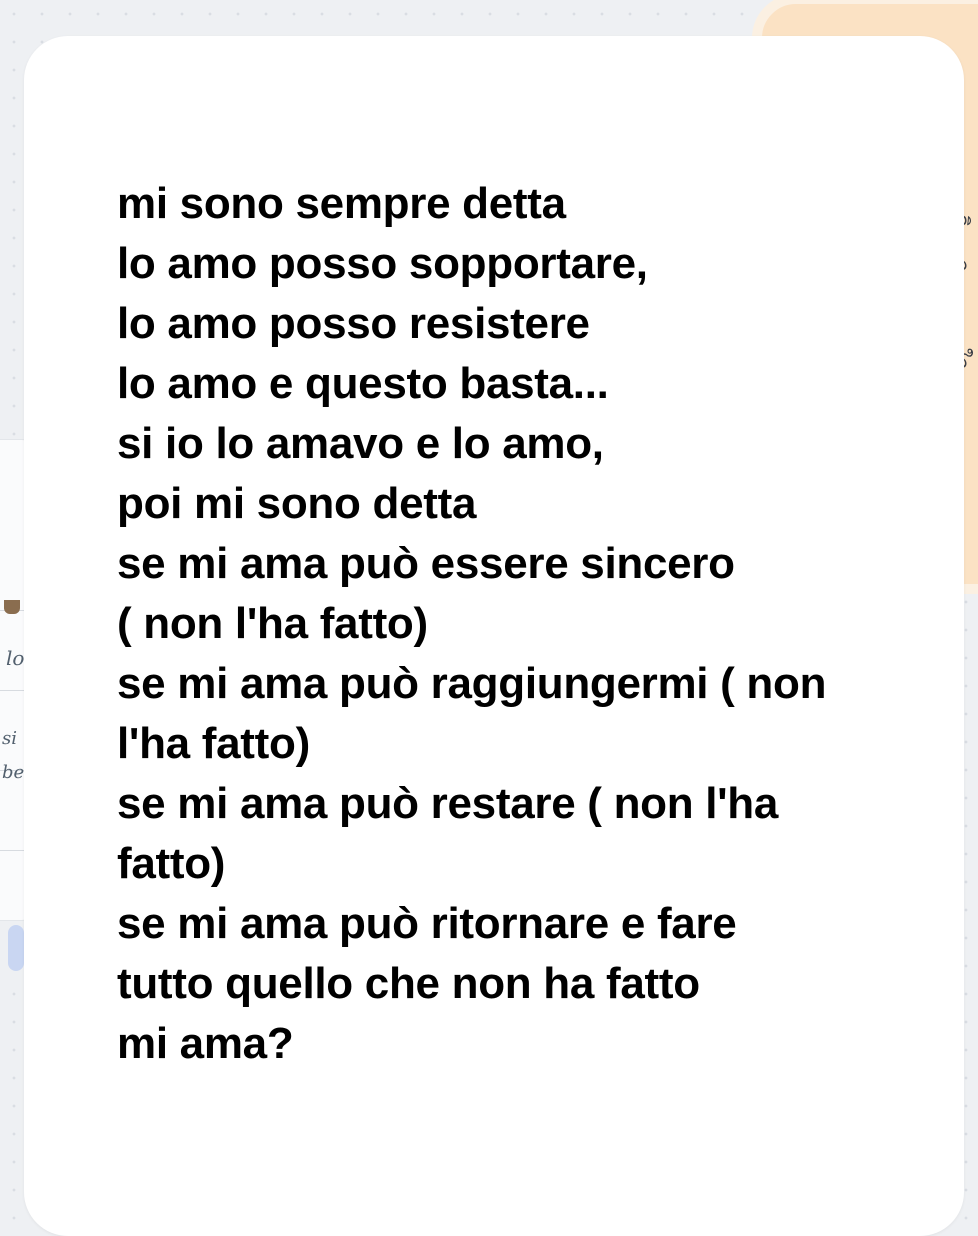 The width and height of the screenshot is (978, 1236). I want to click on poem-line: mi sono sempre detta, so click(341, 203).